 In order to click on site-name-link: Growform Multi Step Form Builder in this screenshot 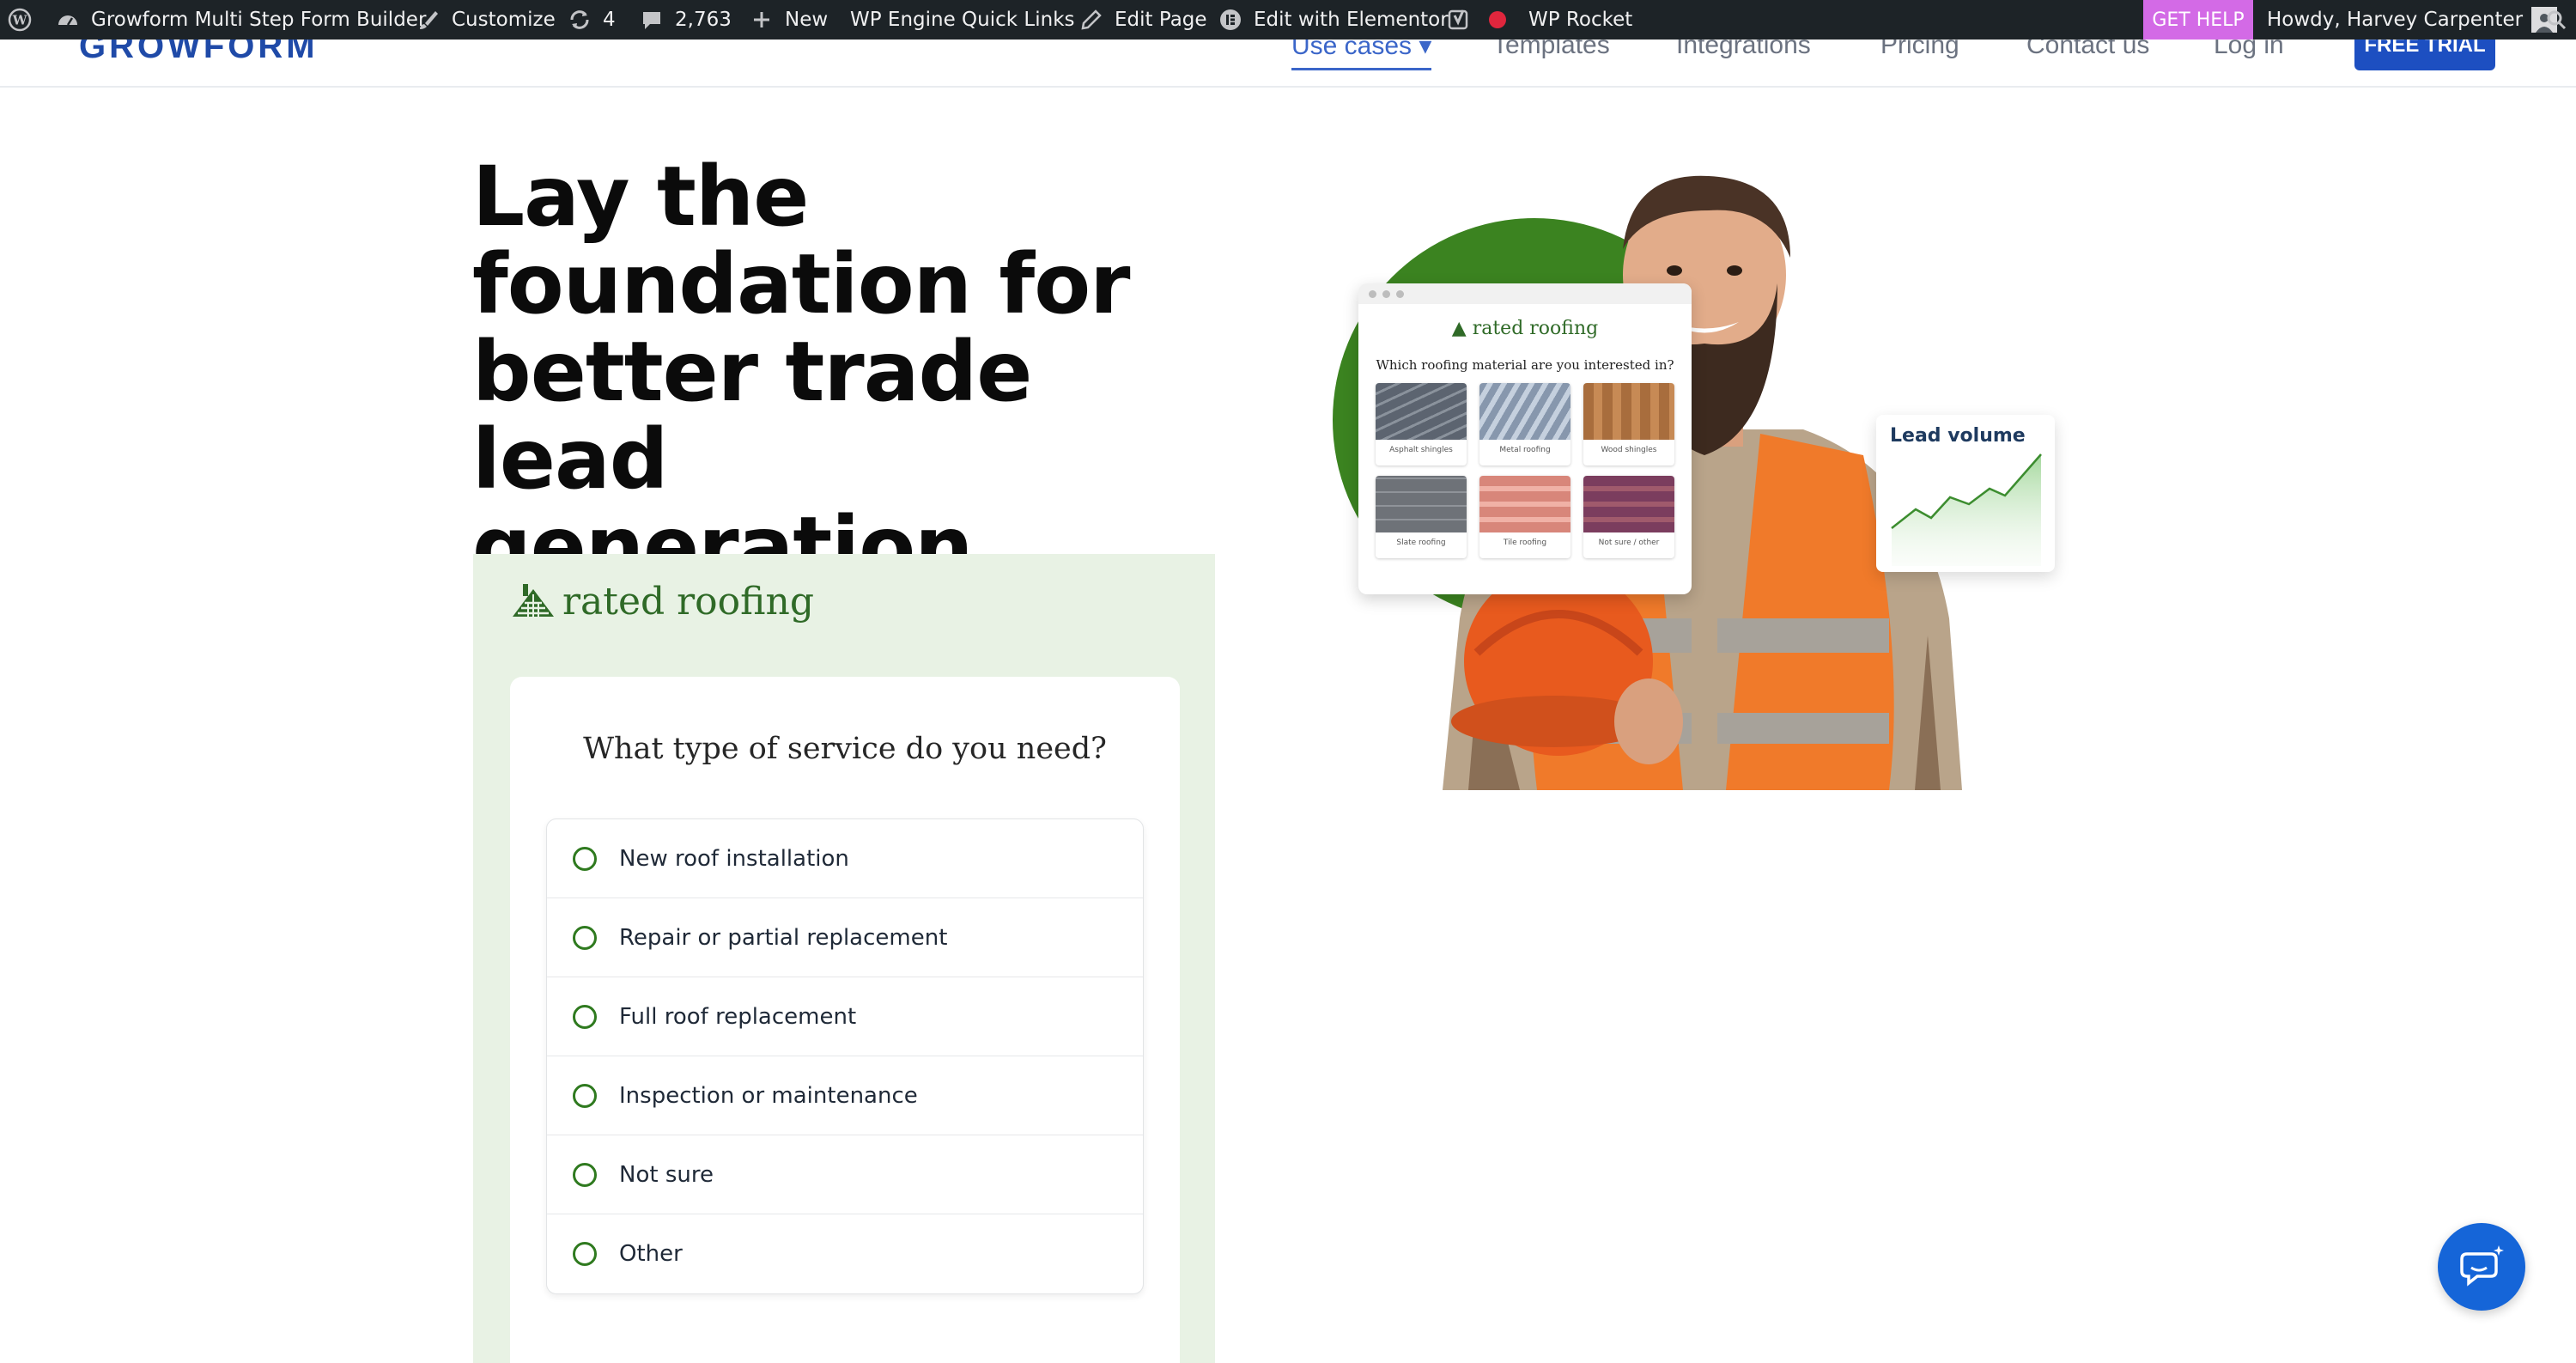, I will do `click(240, 20)`.